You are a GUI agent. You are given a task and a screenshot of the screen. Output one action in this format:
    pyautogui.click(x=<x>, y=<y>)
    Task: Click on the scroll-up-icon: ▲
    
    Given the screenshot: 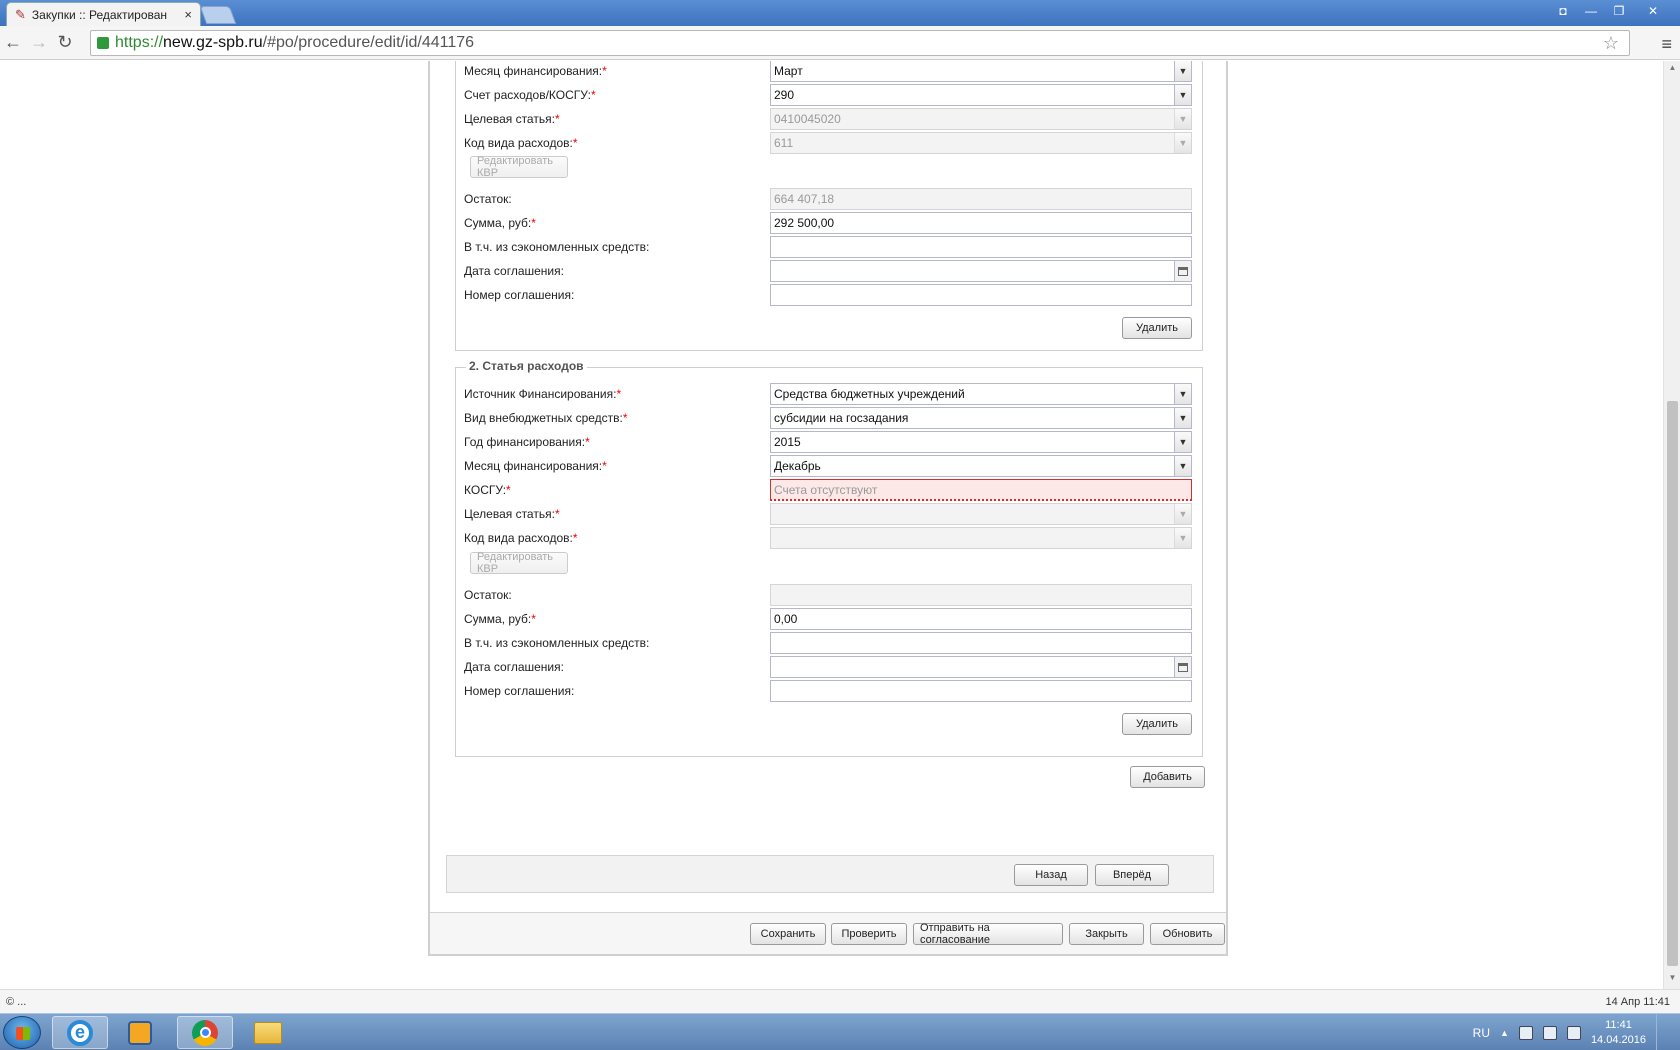 What is the action you would take?
    pyautogui.click(x=1672, y=70)
    